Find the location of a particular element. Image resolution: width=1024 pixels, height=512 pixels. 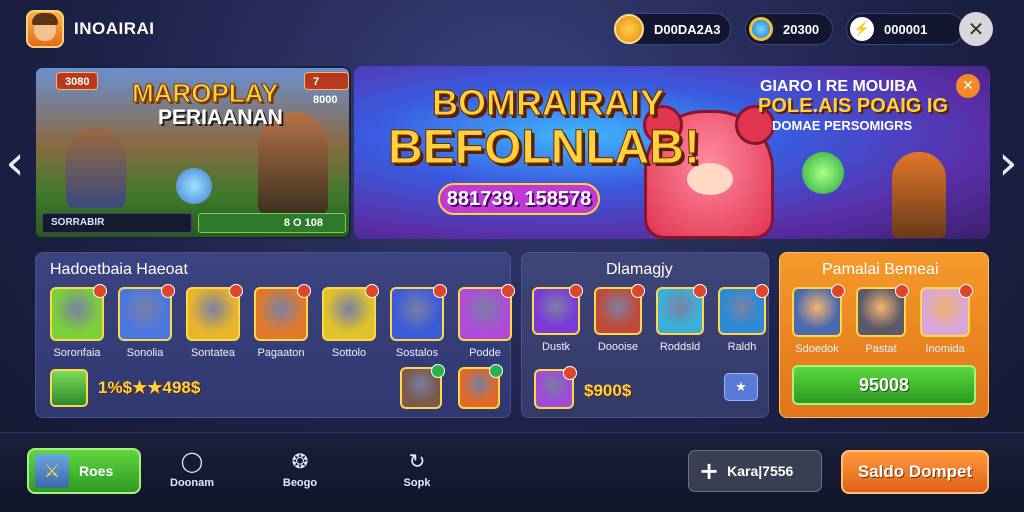

green-monster is located at coordinates (823, 173).